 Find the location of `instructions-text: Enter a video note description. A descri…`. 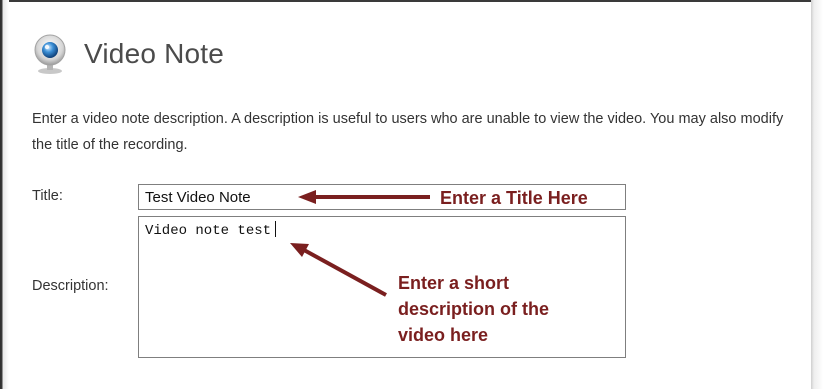

instructions-text: Enter a video note description. A descri… is located at coordinates (408, 132).